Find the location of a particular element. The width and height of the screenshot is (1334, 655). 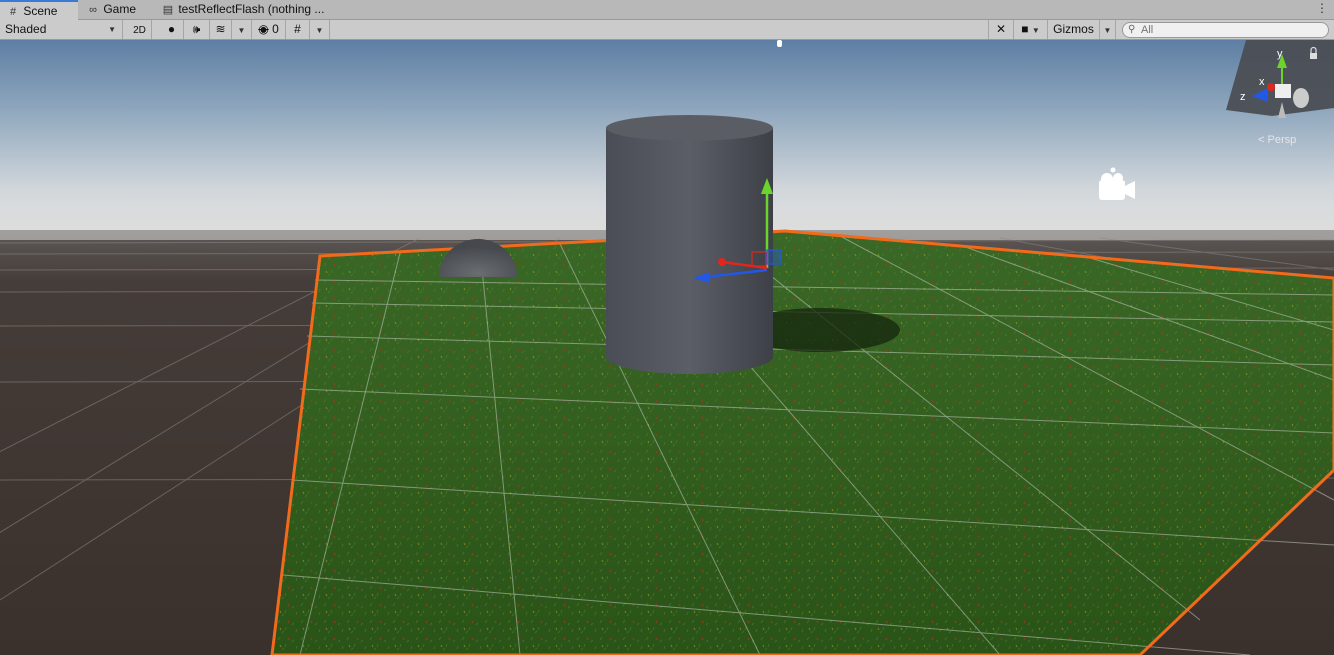

tools-icon: ✕ is located at coordinates (1001, 29).